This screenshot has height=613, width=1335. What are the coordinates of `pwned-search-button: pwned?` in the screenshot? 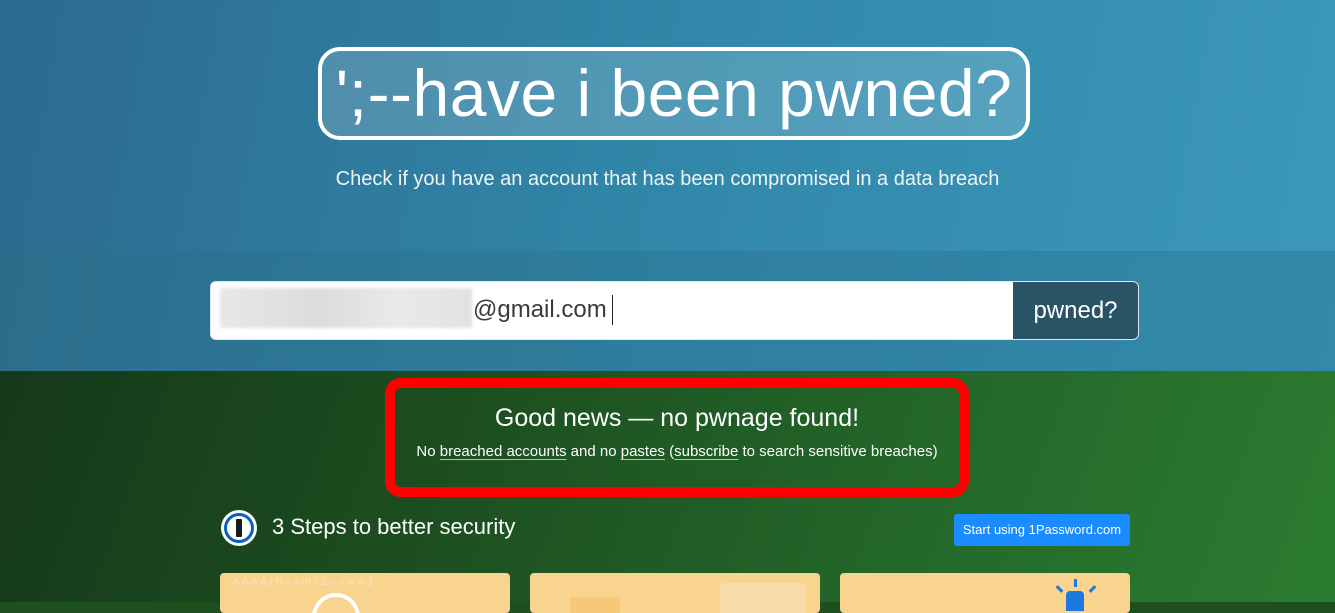 It's located at (1076, 310).